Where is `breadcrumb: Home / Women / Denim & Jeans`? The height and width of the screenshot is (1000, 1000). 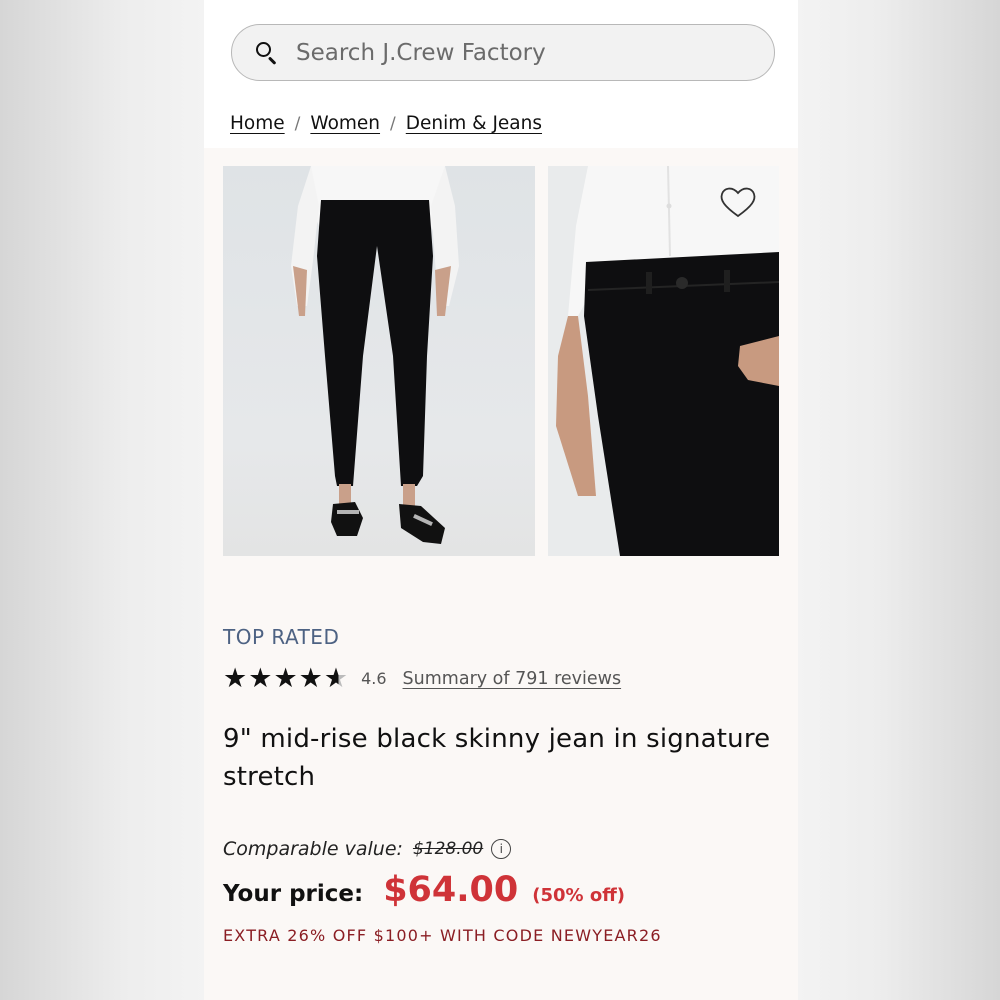
breadcrumb: Home / Women / Denim & Jeans is located at coordinates (386, 123).